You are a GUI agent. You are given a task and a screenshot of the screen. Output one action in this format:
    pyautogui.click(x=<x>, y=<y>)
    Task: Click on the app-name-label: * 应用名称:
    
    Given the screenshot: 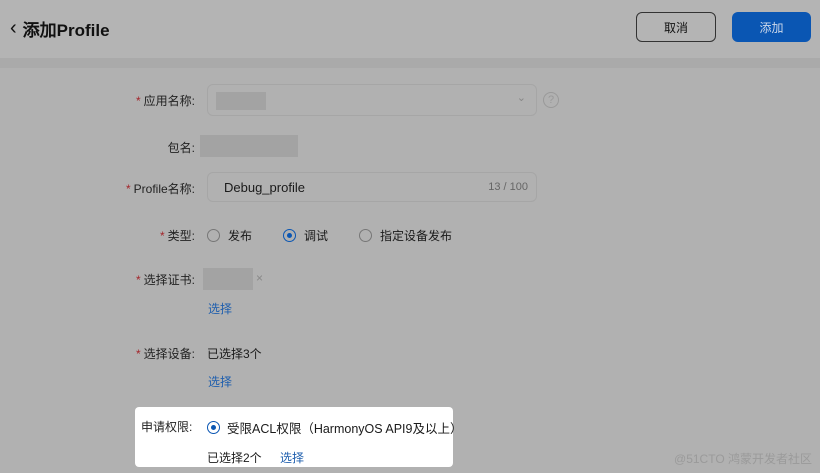 What is the action you would take?
    pyautogui.click(x=165, y=101)
    